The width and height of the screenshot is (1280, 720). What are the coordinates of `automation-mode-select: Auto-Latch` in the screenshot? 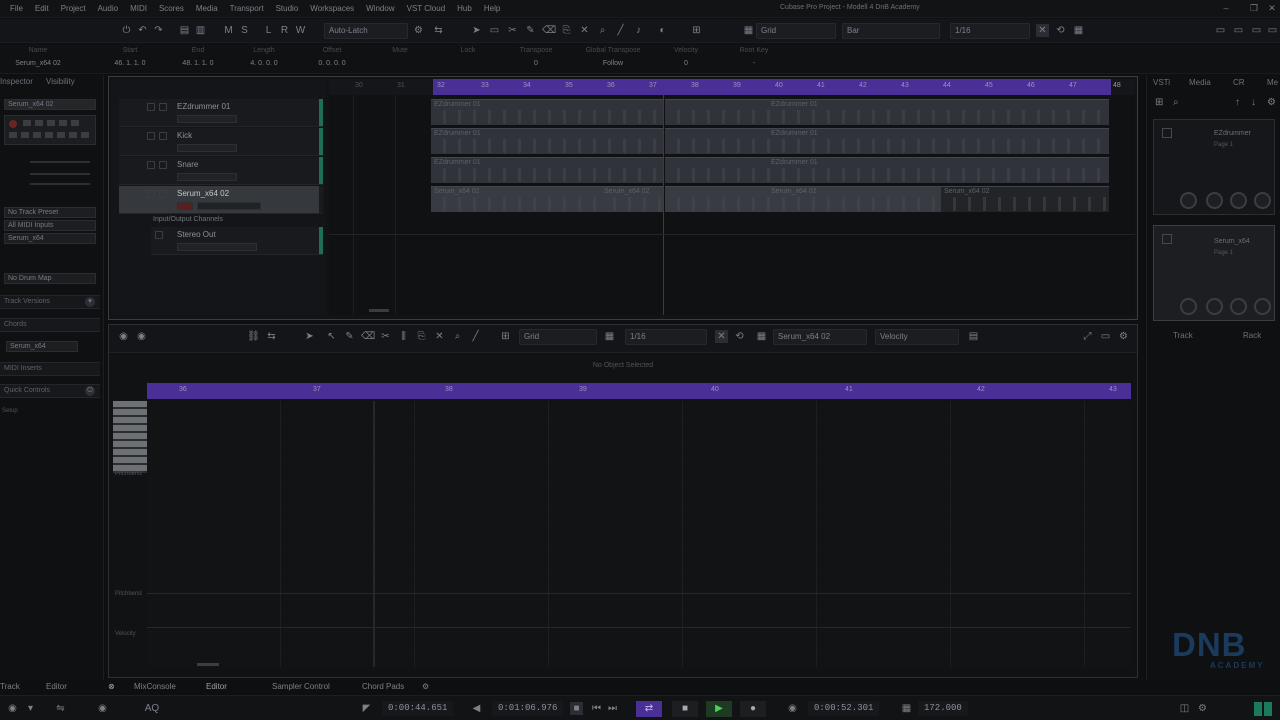 It's located at (366, 31).